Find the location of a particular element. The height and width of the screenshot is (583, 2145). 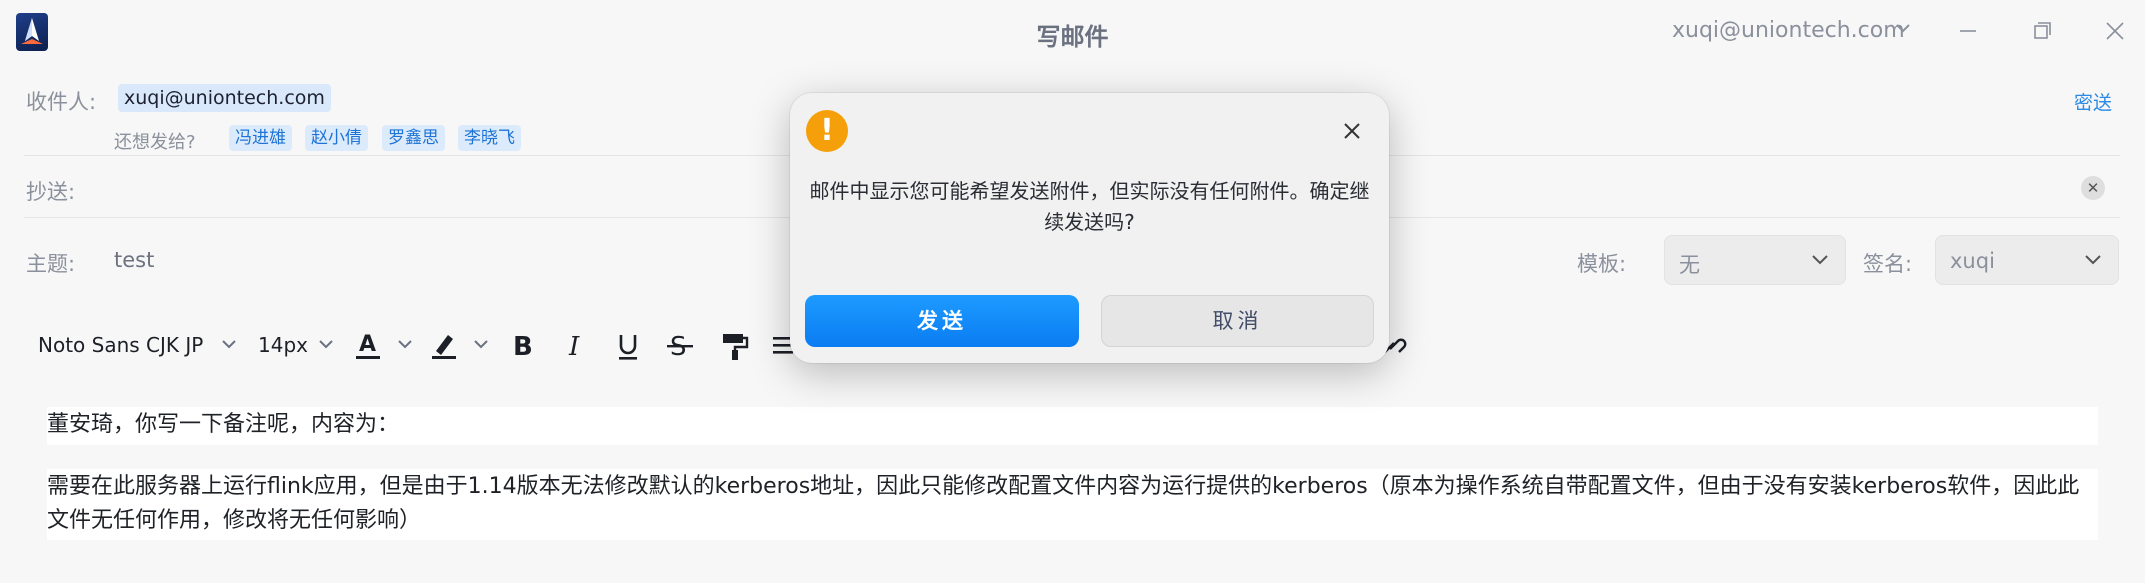

suggested-recipient-chip: 罗鑫思 is located at coordinates (413, 138).